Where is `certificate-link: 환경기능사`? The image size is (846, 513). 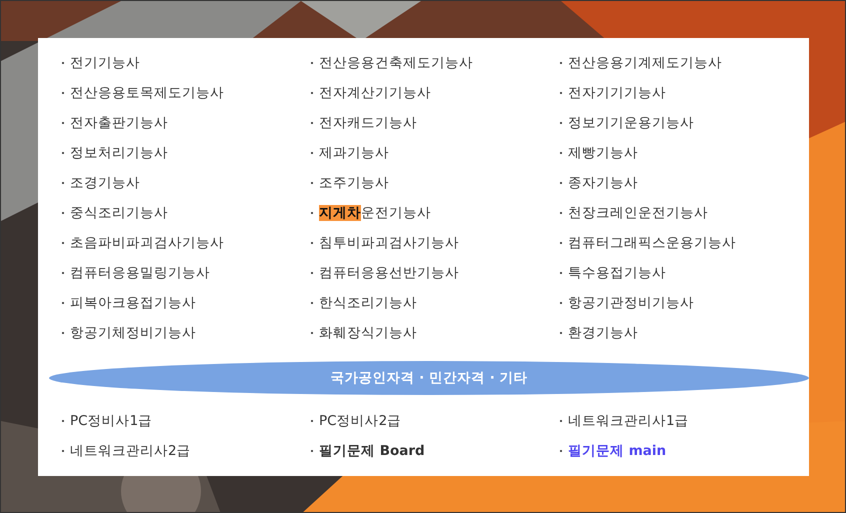 certificate-link: 환경기능사 is located at coordinates (603, 333).